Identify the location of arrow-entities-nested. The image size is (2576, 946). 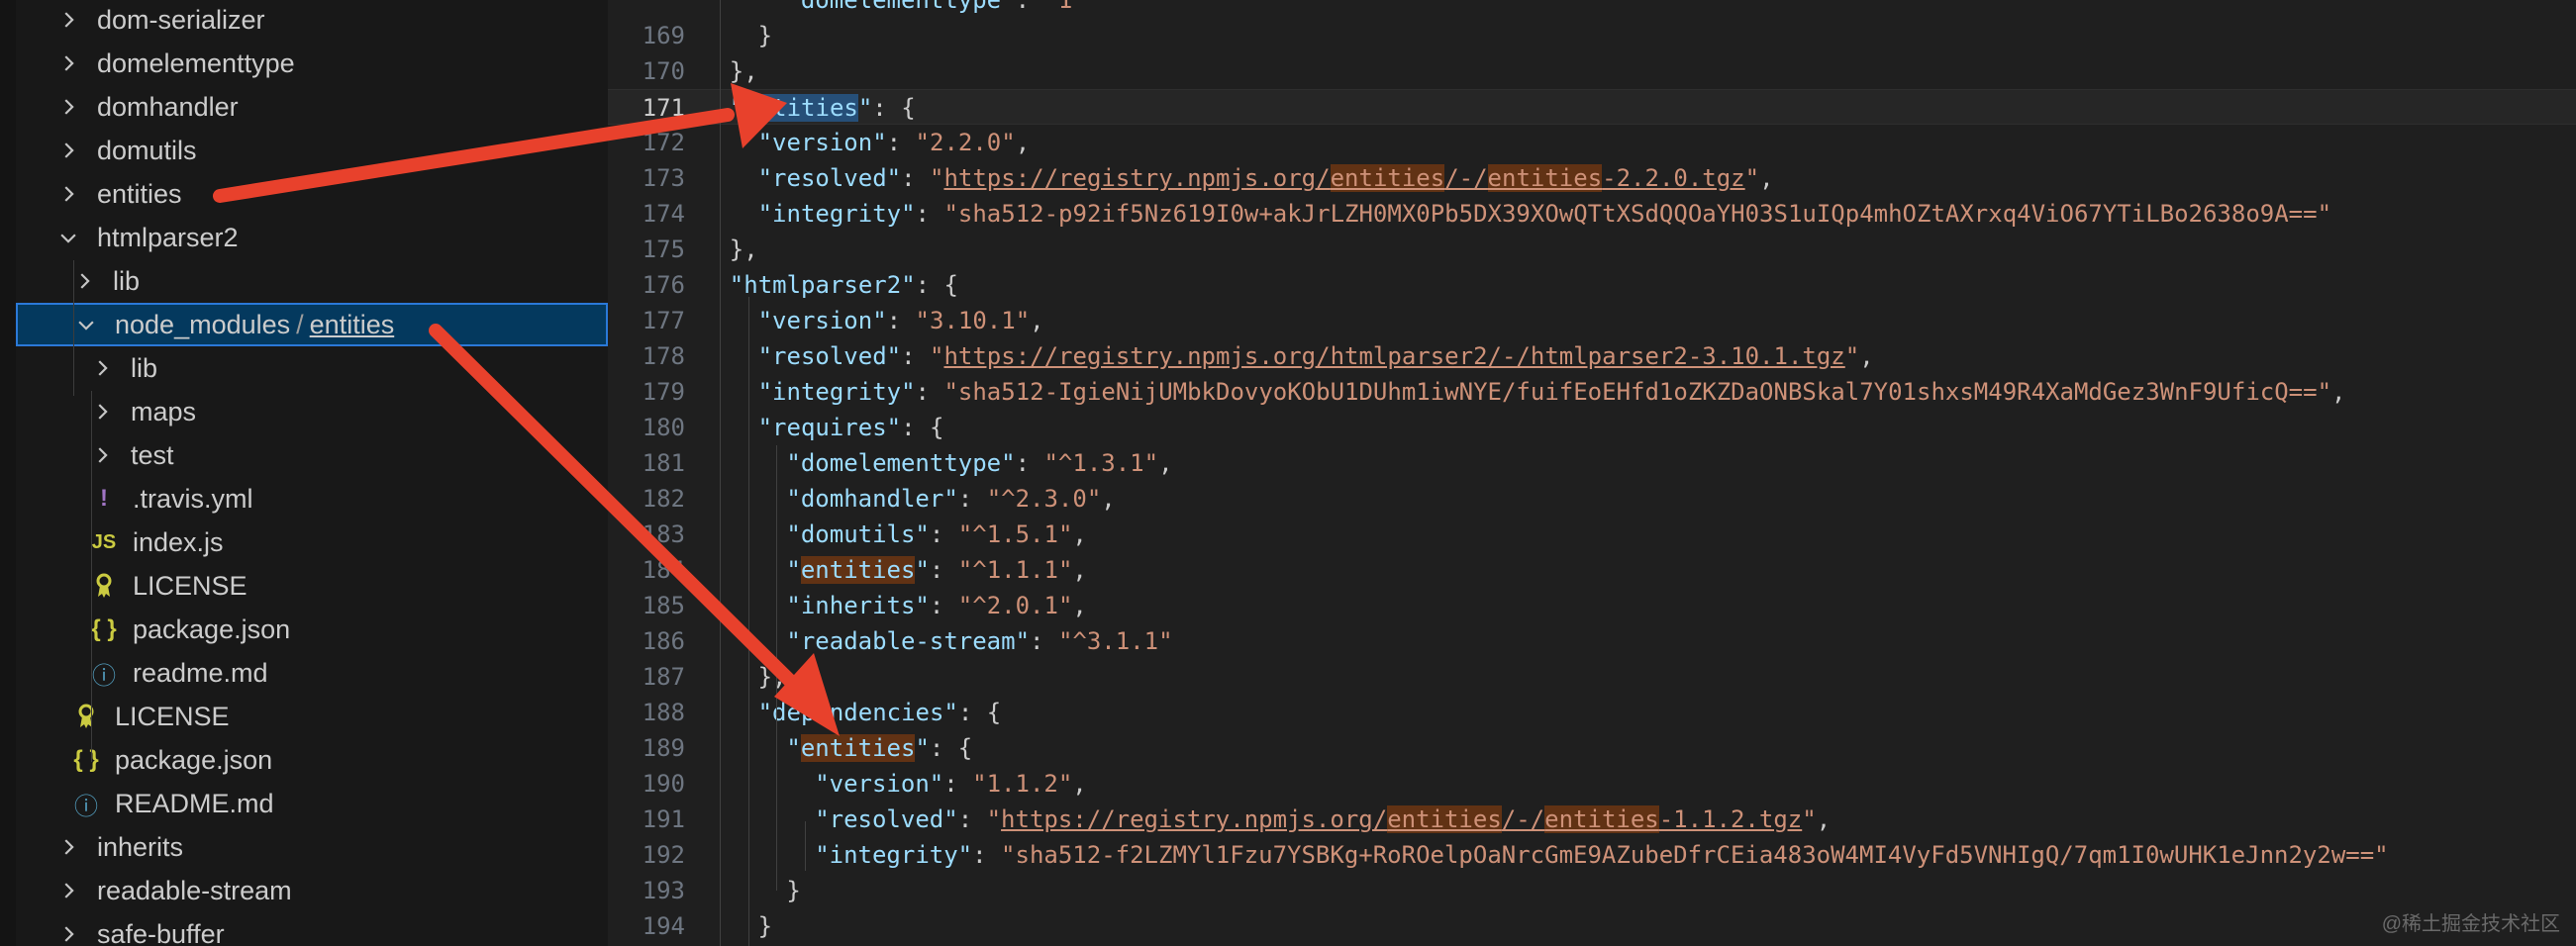
(634, 530).